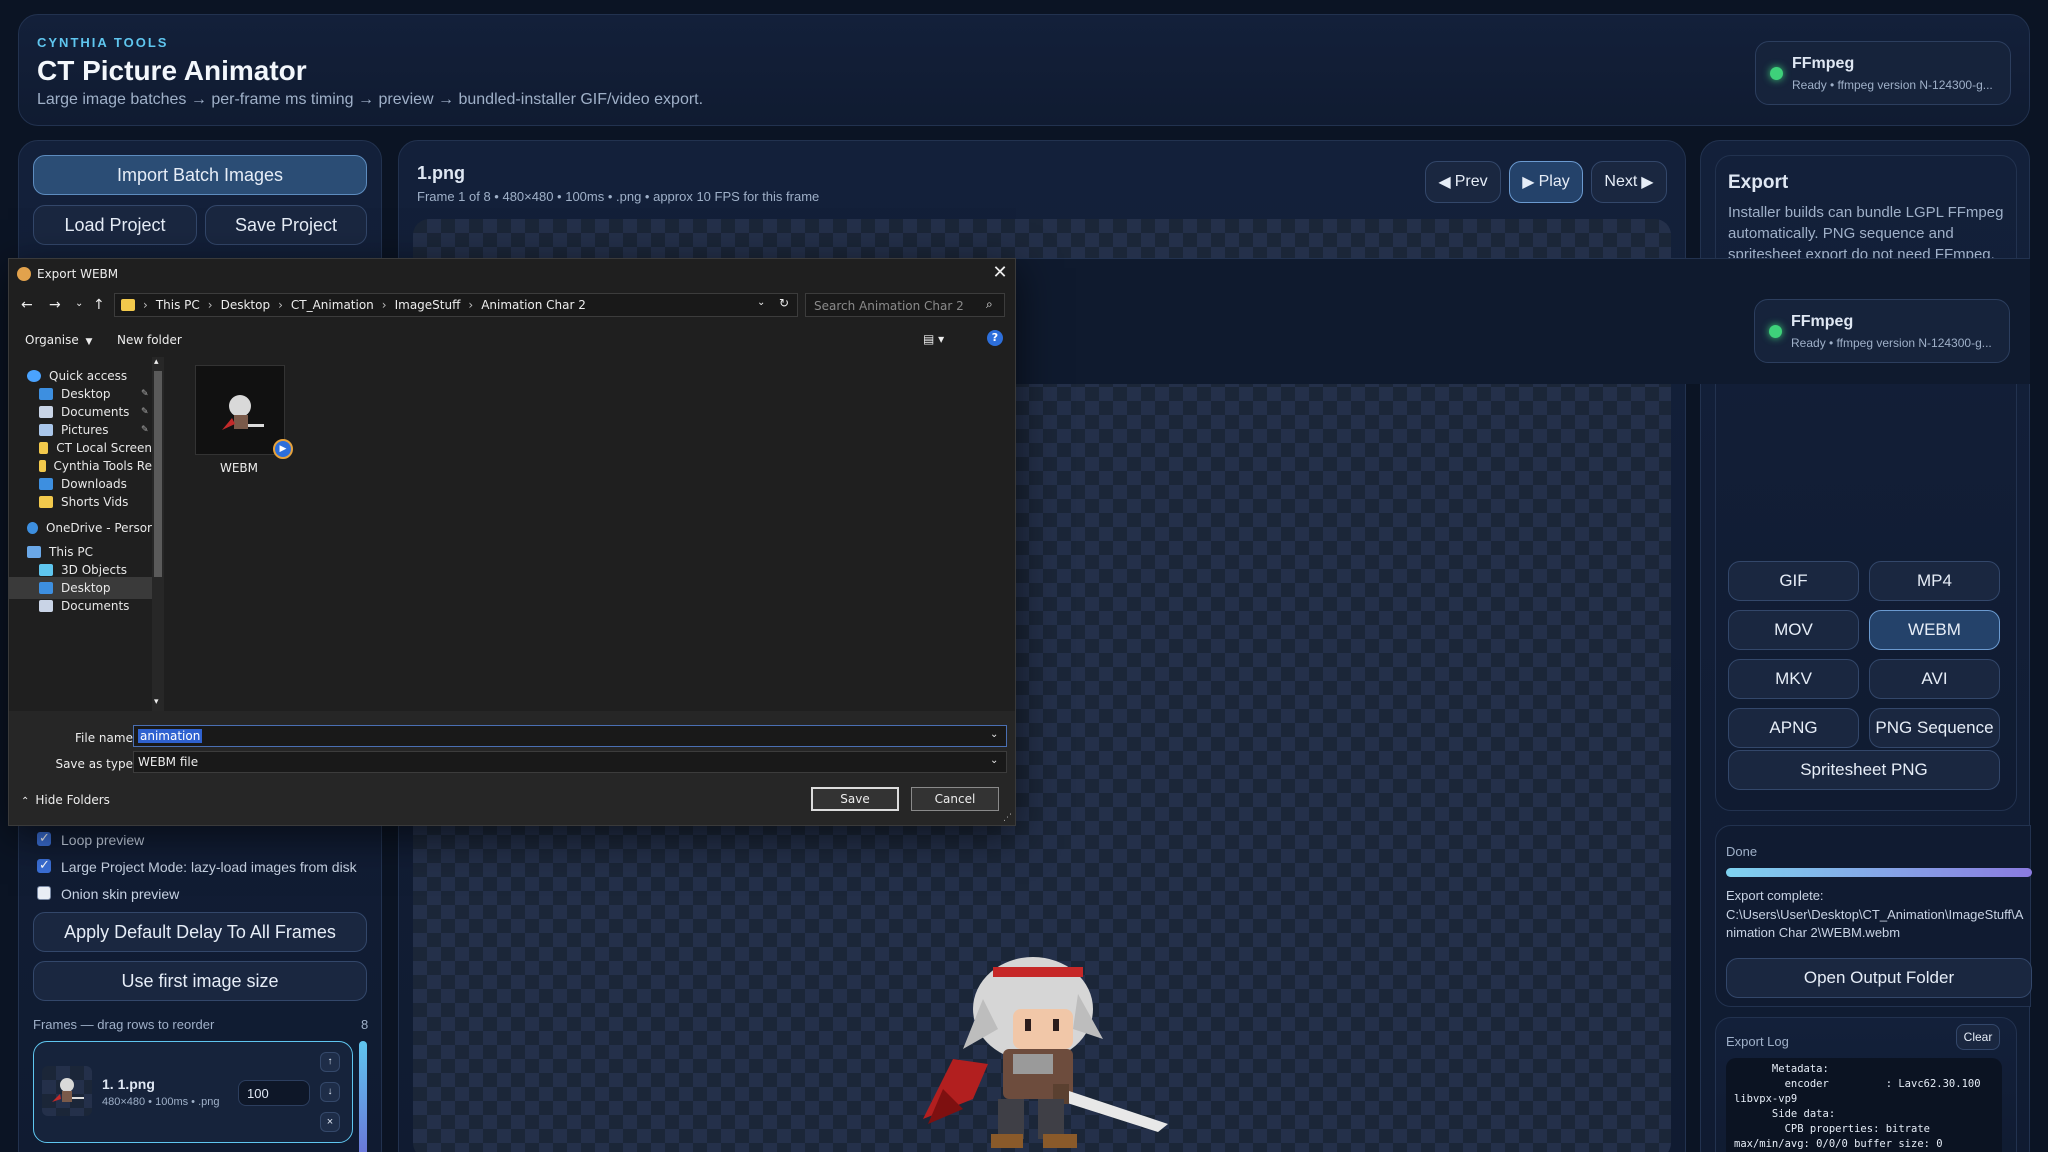  Describe the element at coordinates (994, 760) in the screenshot. I see `save-type-dropdown-icon: ⌄` at that location.